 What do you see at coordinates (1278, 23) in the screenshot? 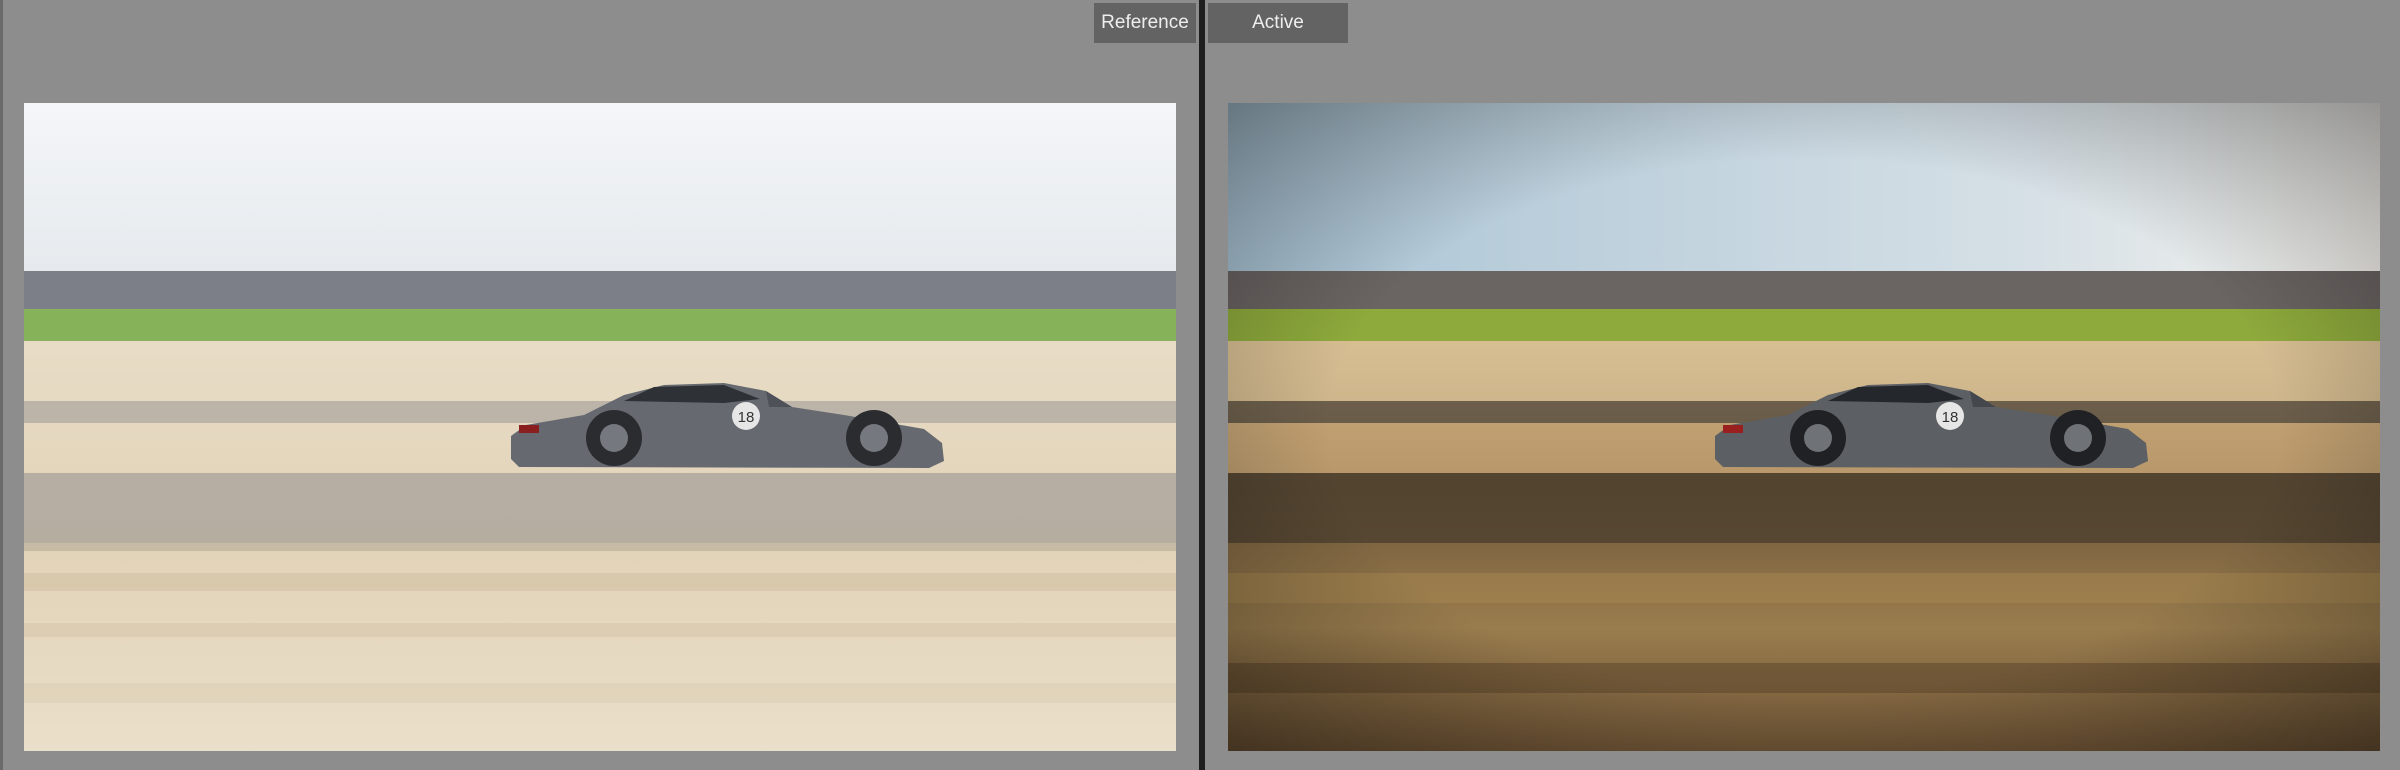
I see `active-label: Active` at bounding box center [1278, 23].